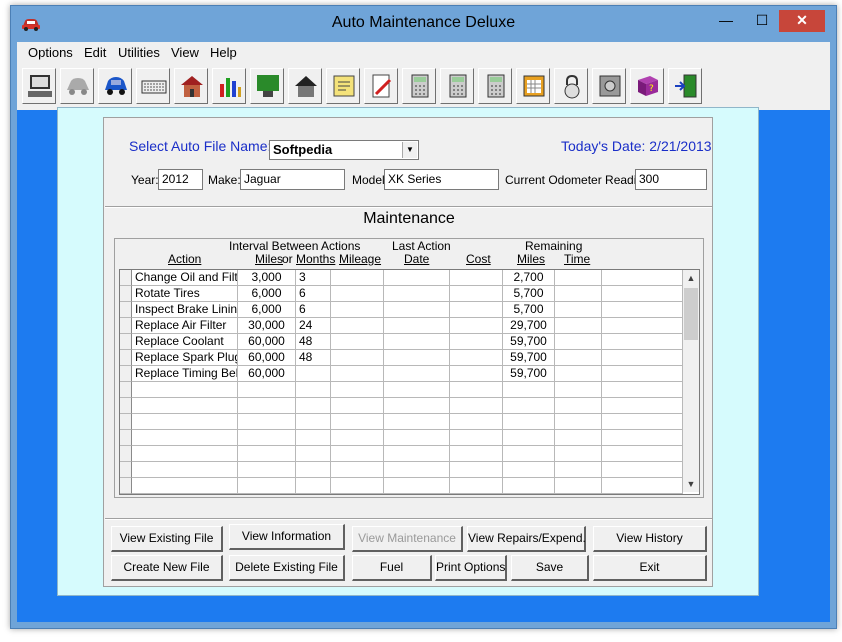 Image resolution: width=842 pixels, height=642 pixels. What do you see at coordinates (423, 24) in the screenshot?
I see `title-bar: Auto Maintenance Deluxe — ☐ ✕` at bounding box center [423, 24].